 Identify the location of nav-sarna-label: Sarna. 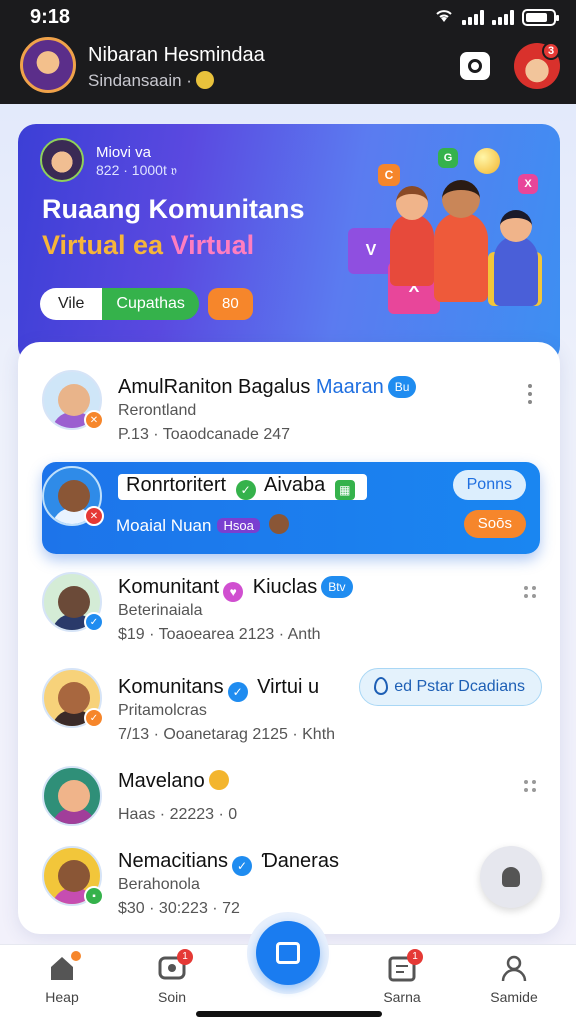
(402, 997).